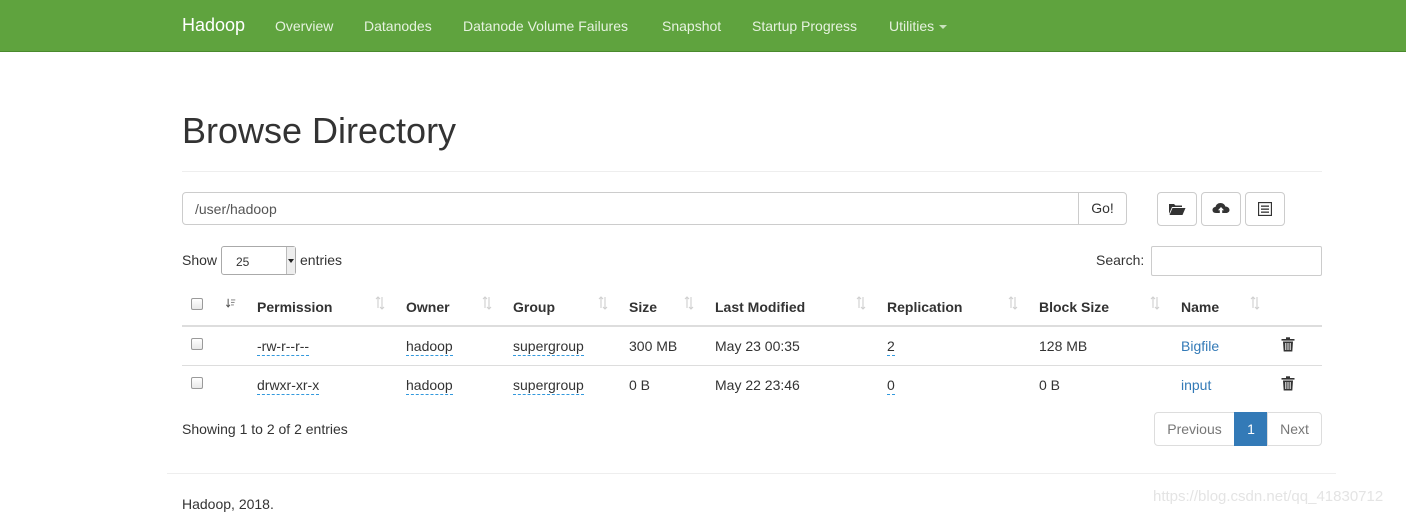 The width and height of the screenshot is (1406, 515). What do you see at coordinates (1196, 385) in the screenshot?
I see `file-name-link: input` at bounding box center [1196, 385].